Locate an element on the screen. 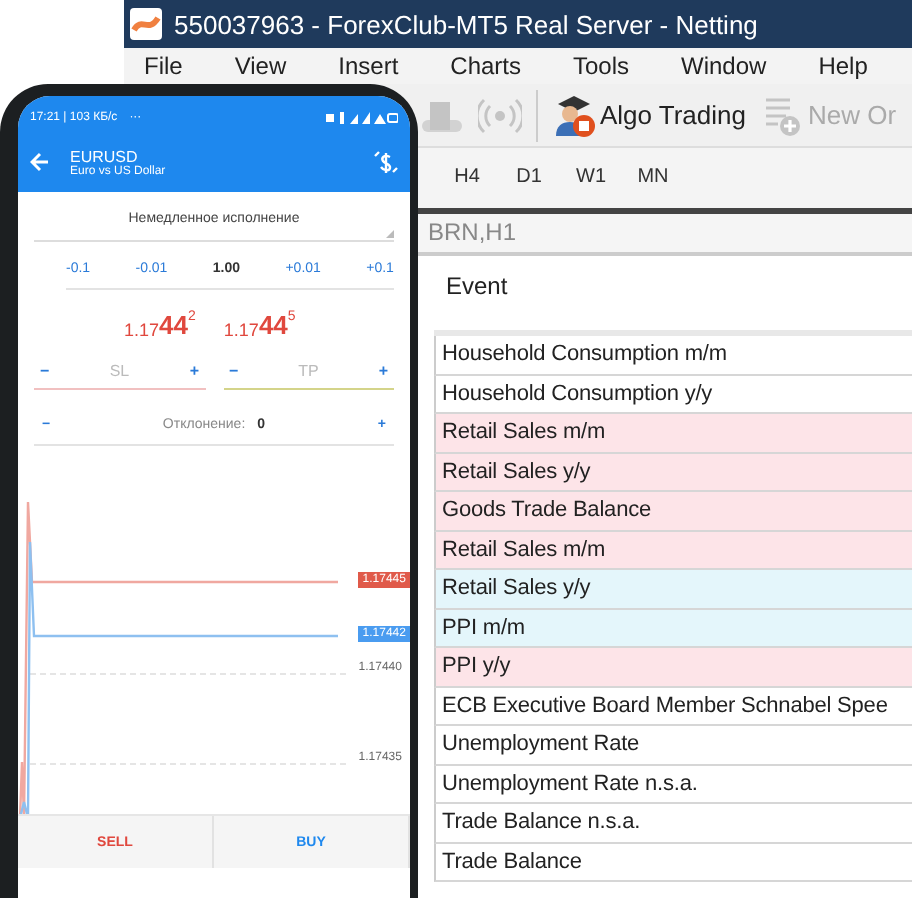 The image size is (912, 898). dropdown-corner-icon is located at coordinates (390, 234).